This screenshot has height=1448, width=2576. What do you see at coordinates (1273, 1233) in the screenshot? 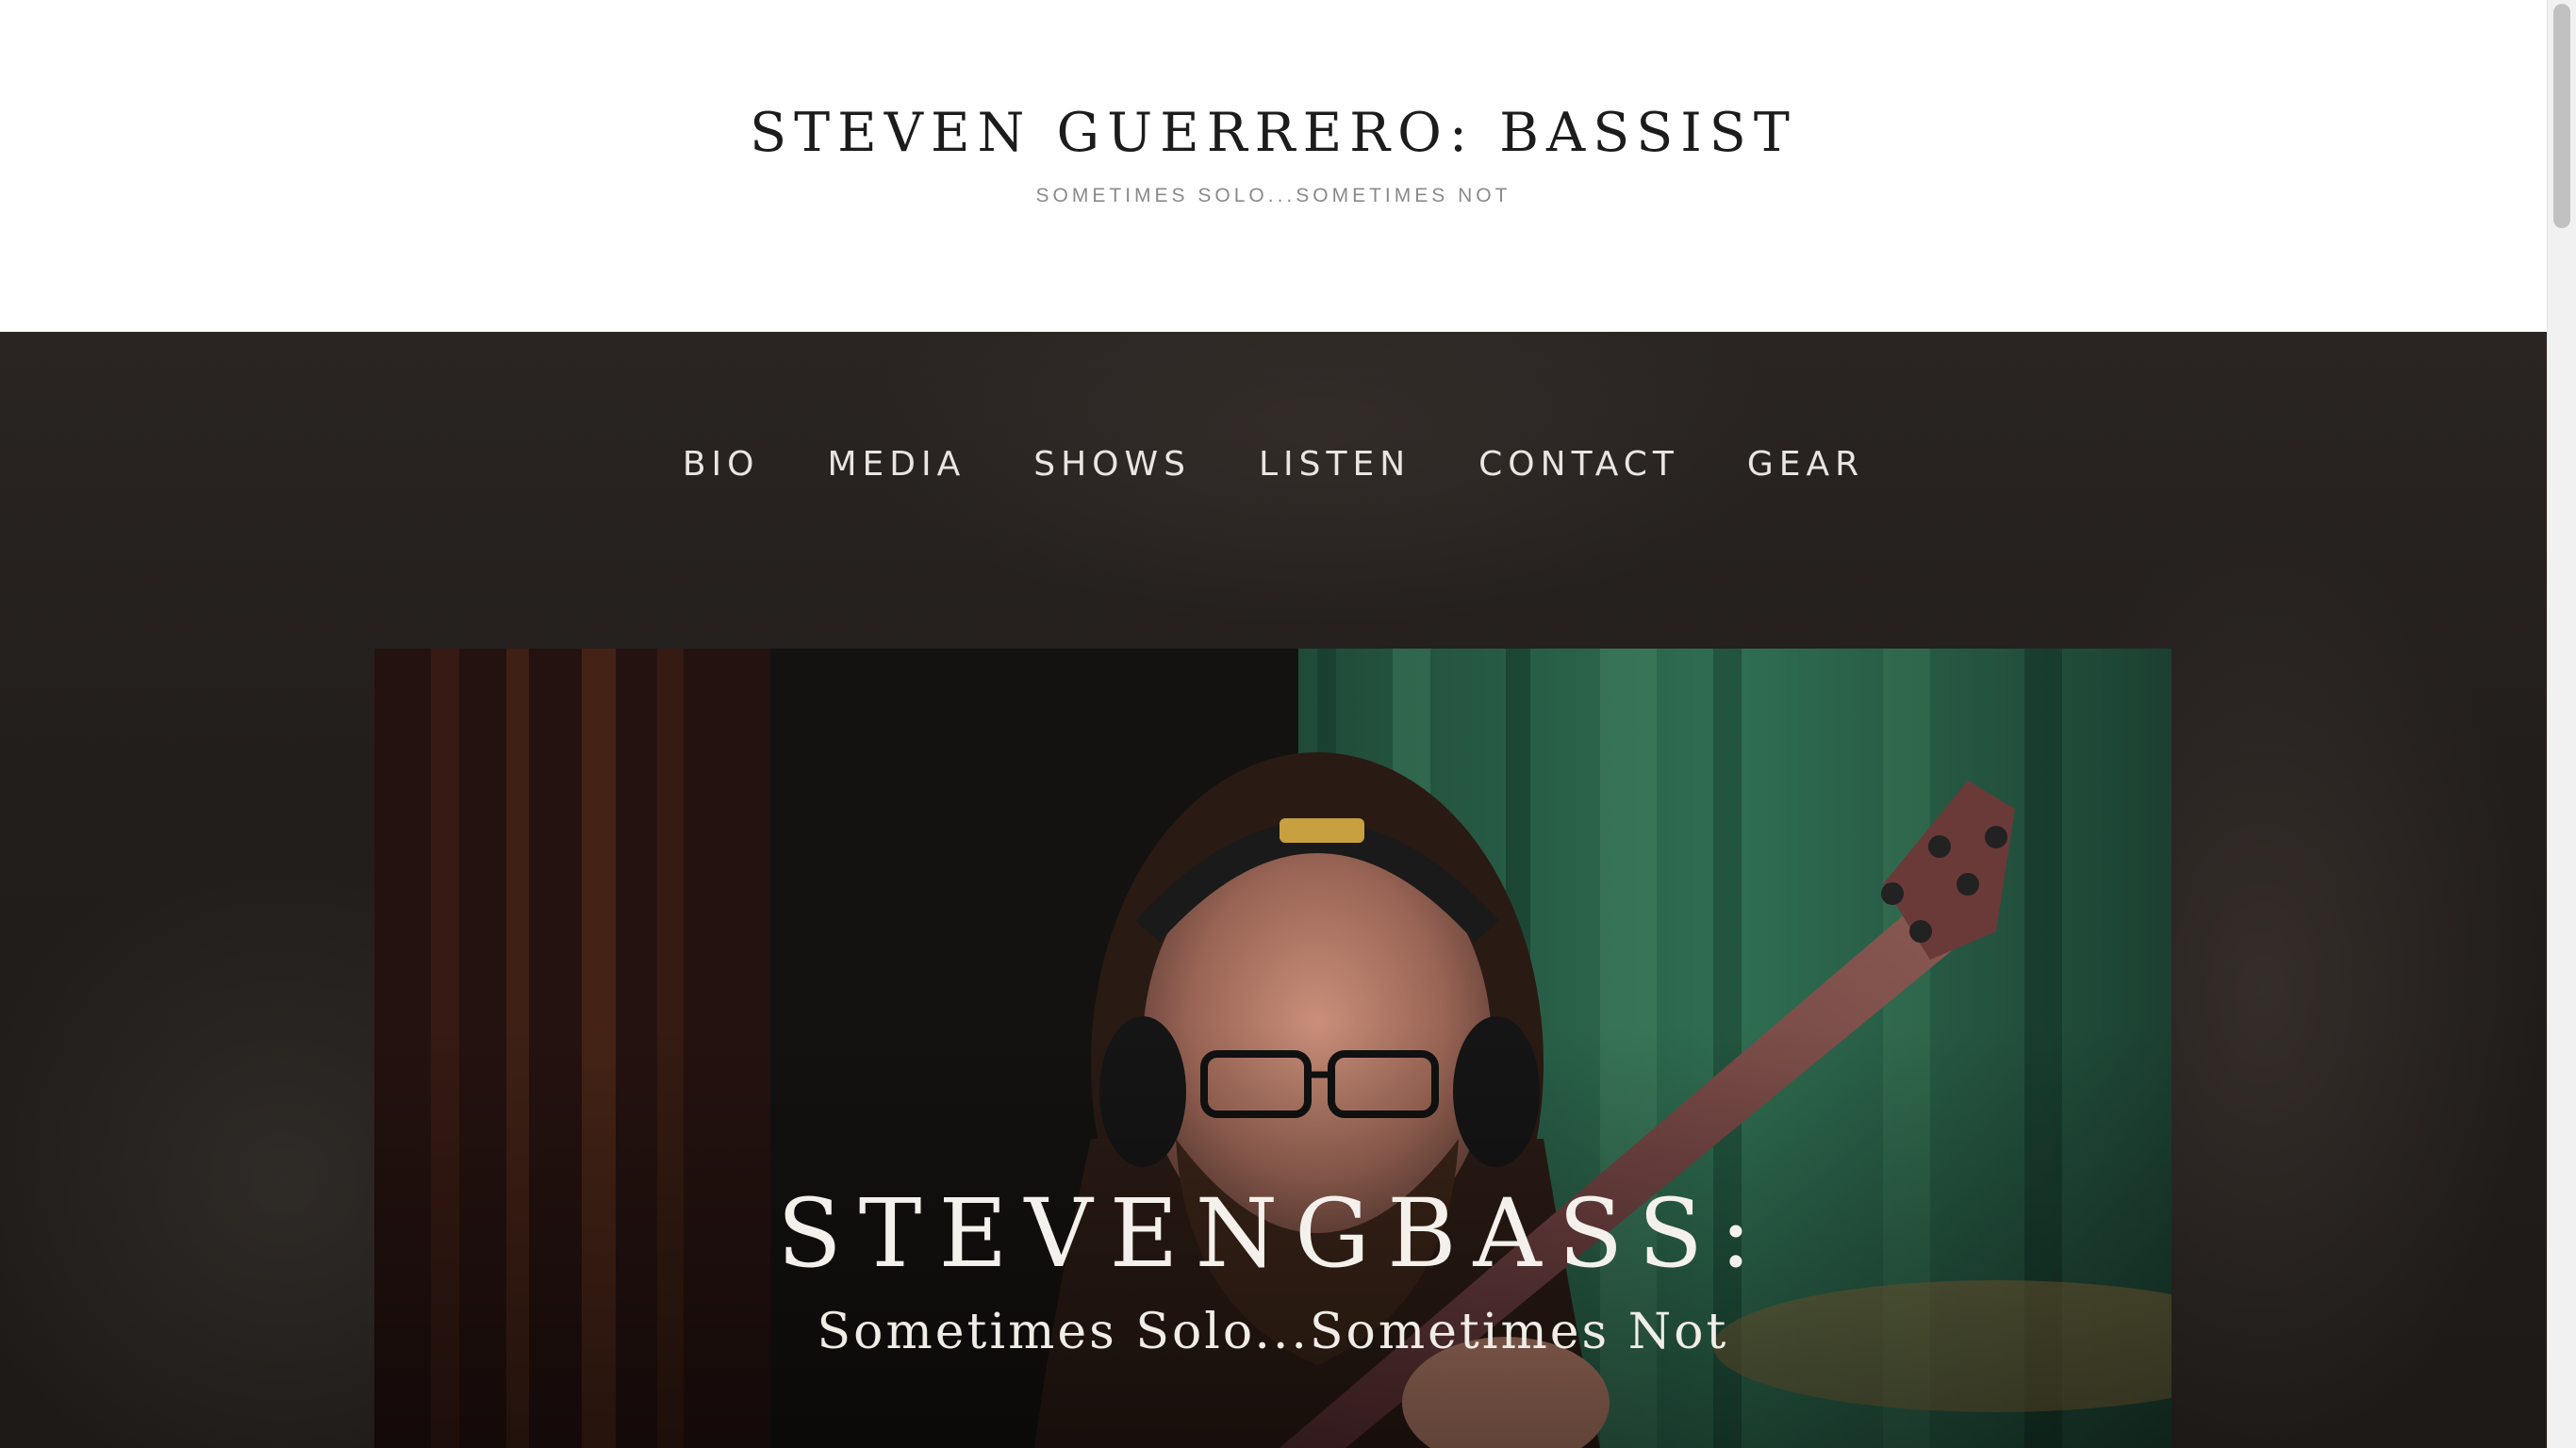
I see `hero-heading: STEVENGBASS:` at bounding box center [1273, 1233].